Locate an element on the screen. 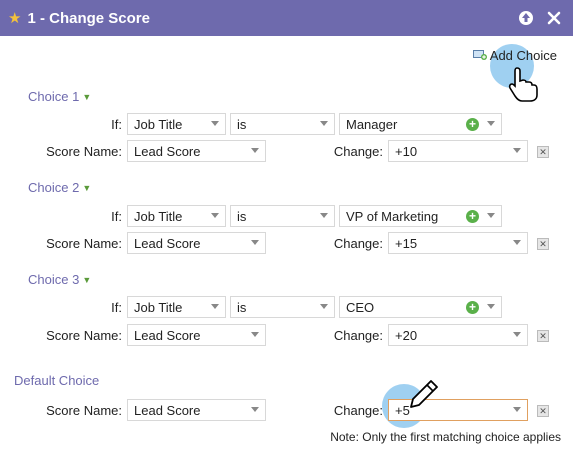  choice-1-heading-label: Choice 1 is located at coordinates (54, 96).